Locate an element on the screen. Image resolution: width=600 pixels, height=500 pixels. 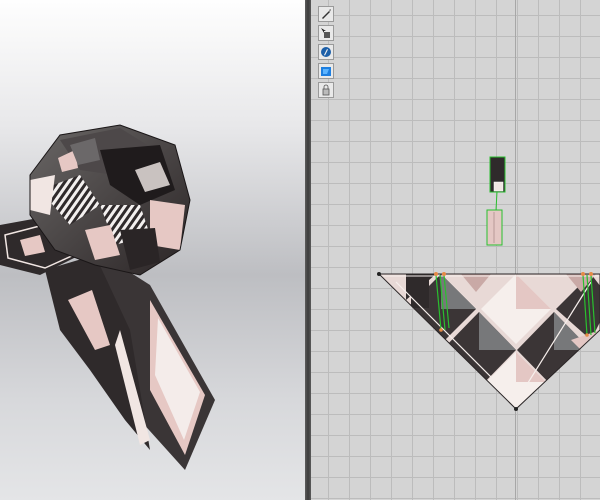
pin-tool-button is located at coordinates (326, 90).